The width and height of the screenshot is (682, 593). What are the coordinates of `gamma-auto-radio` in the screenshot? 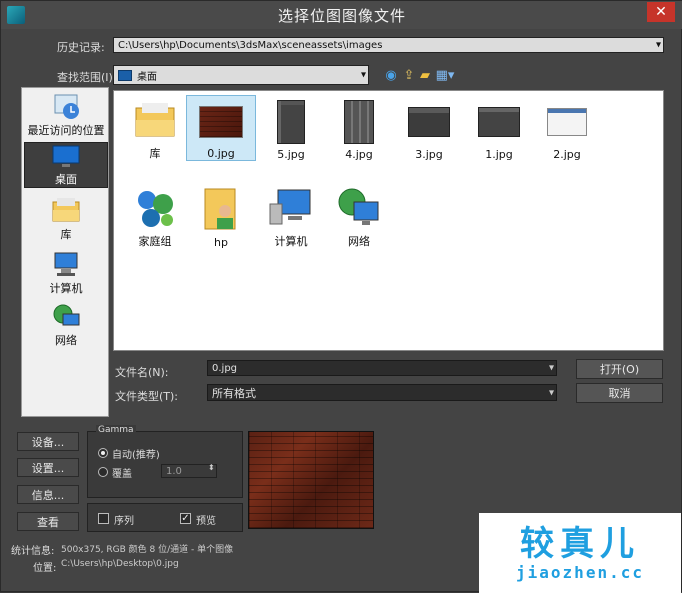 It's located at (103, 453).